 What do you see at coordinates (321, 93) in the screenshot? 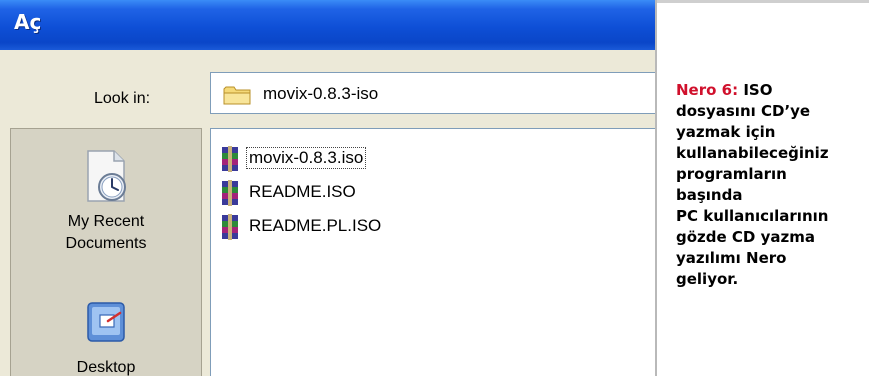
I see `look-in-value: movix-0.8.3-iso` at bounding box center [321, 93].